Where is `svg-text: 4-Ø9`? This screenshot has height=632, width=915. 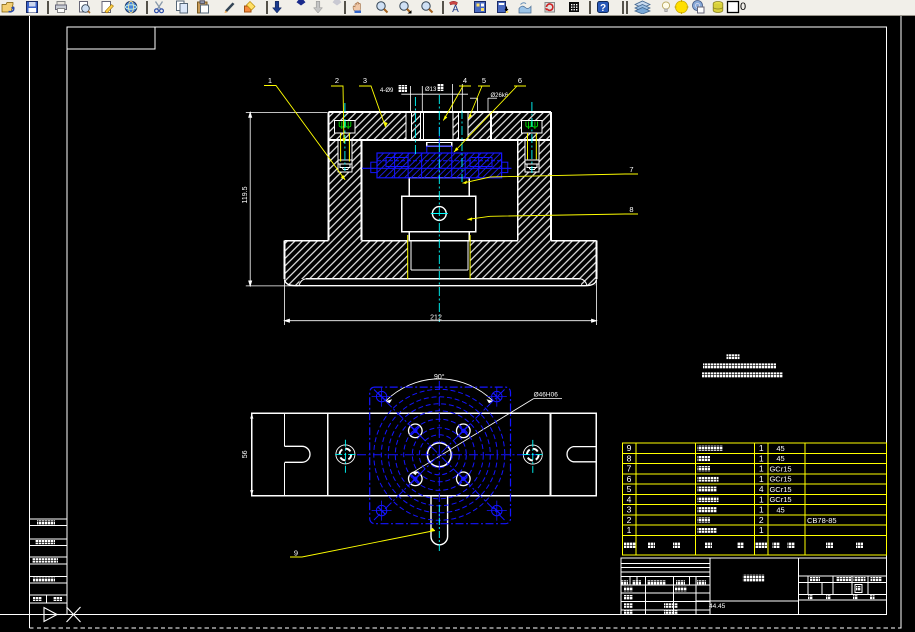 svg-text: 4-Ø9 is located at coordinates (387, 91).